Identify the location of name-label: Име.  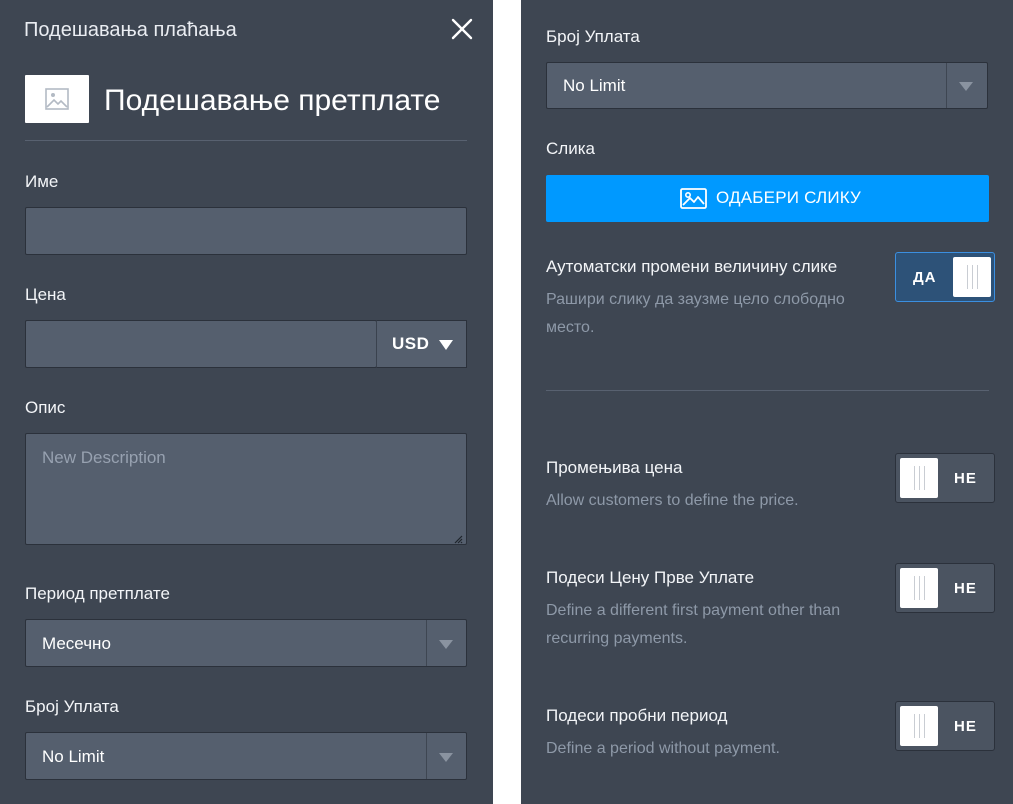
(42, 181).